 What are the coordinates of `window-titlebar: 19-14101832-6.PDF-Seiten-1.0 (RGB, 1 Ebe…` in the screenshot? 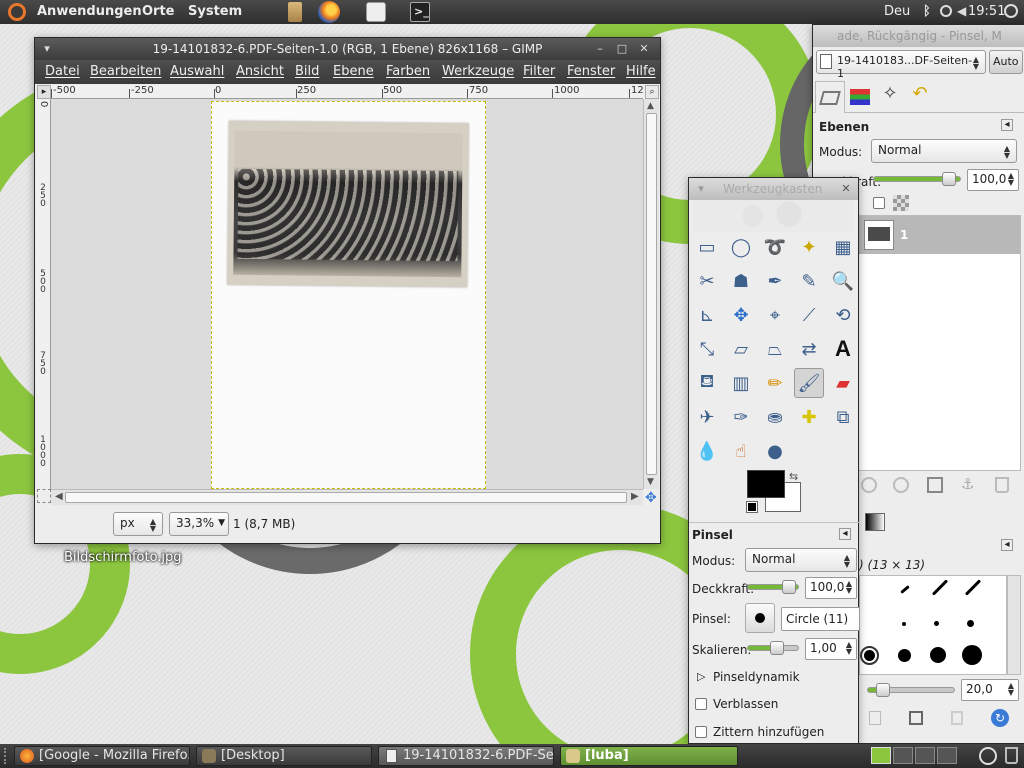 It's located at (347, 49).